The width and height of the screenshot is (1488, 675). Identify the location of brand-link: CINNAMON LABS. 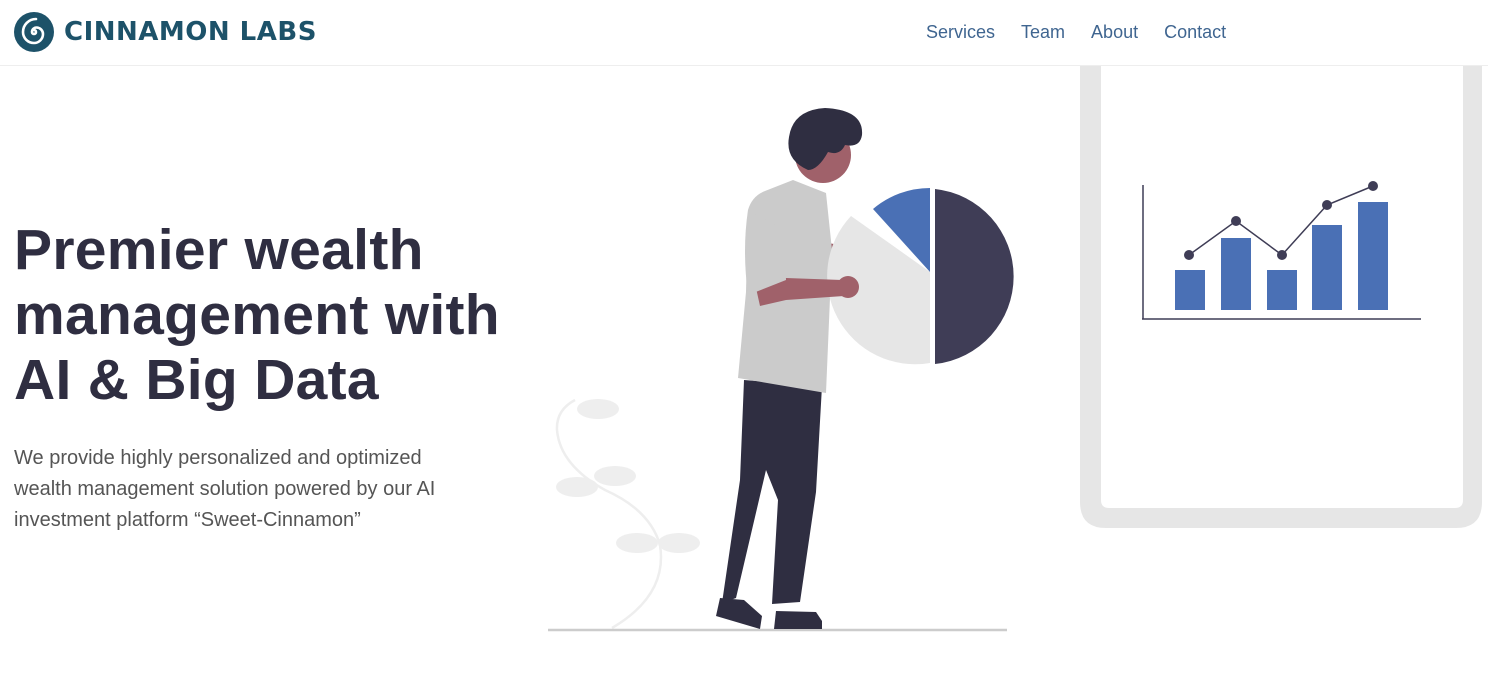
(165, 32).